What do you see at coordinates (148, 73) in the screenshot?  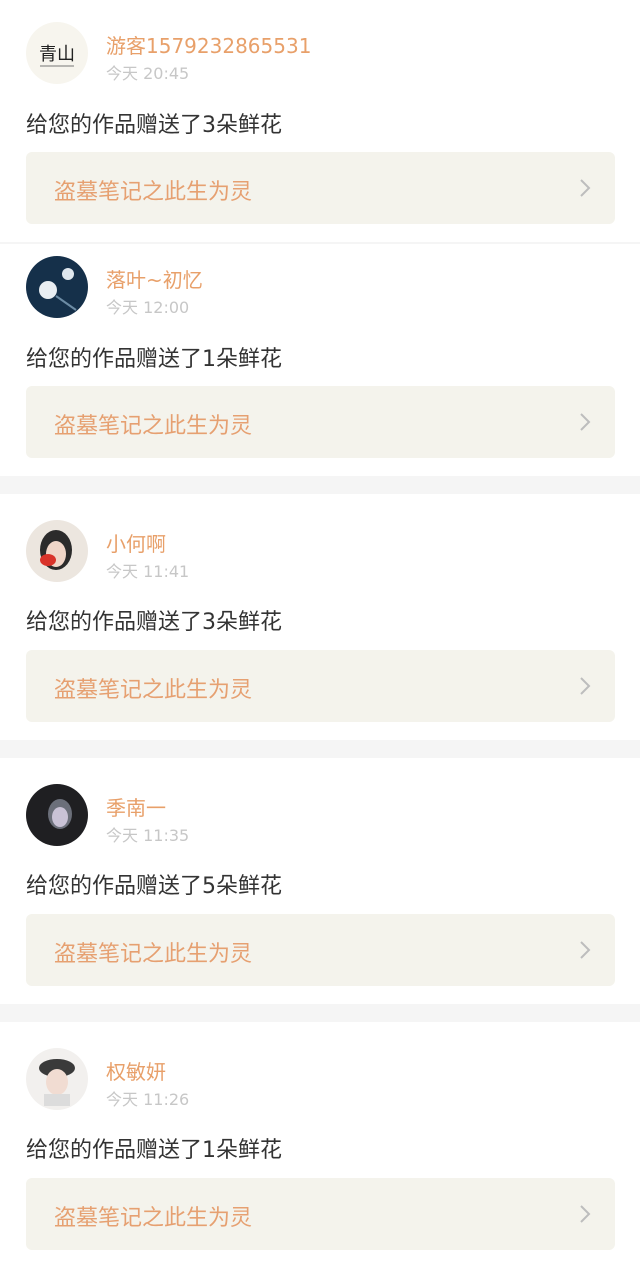 I see `timestamp: 今天 20:45` at bounding box center [148, 73].